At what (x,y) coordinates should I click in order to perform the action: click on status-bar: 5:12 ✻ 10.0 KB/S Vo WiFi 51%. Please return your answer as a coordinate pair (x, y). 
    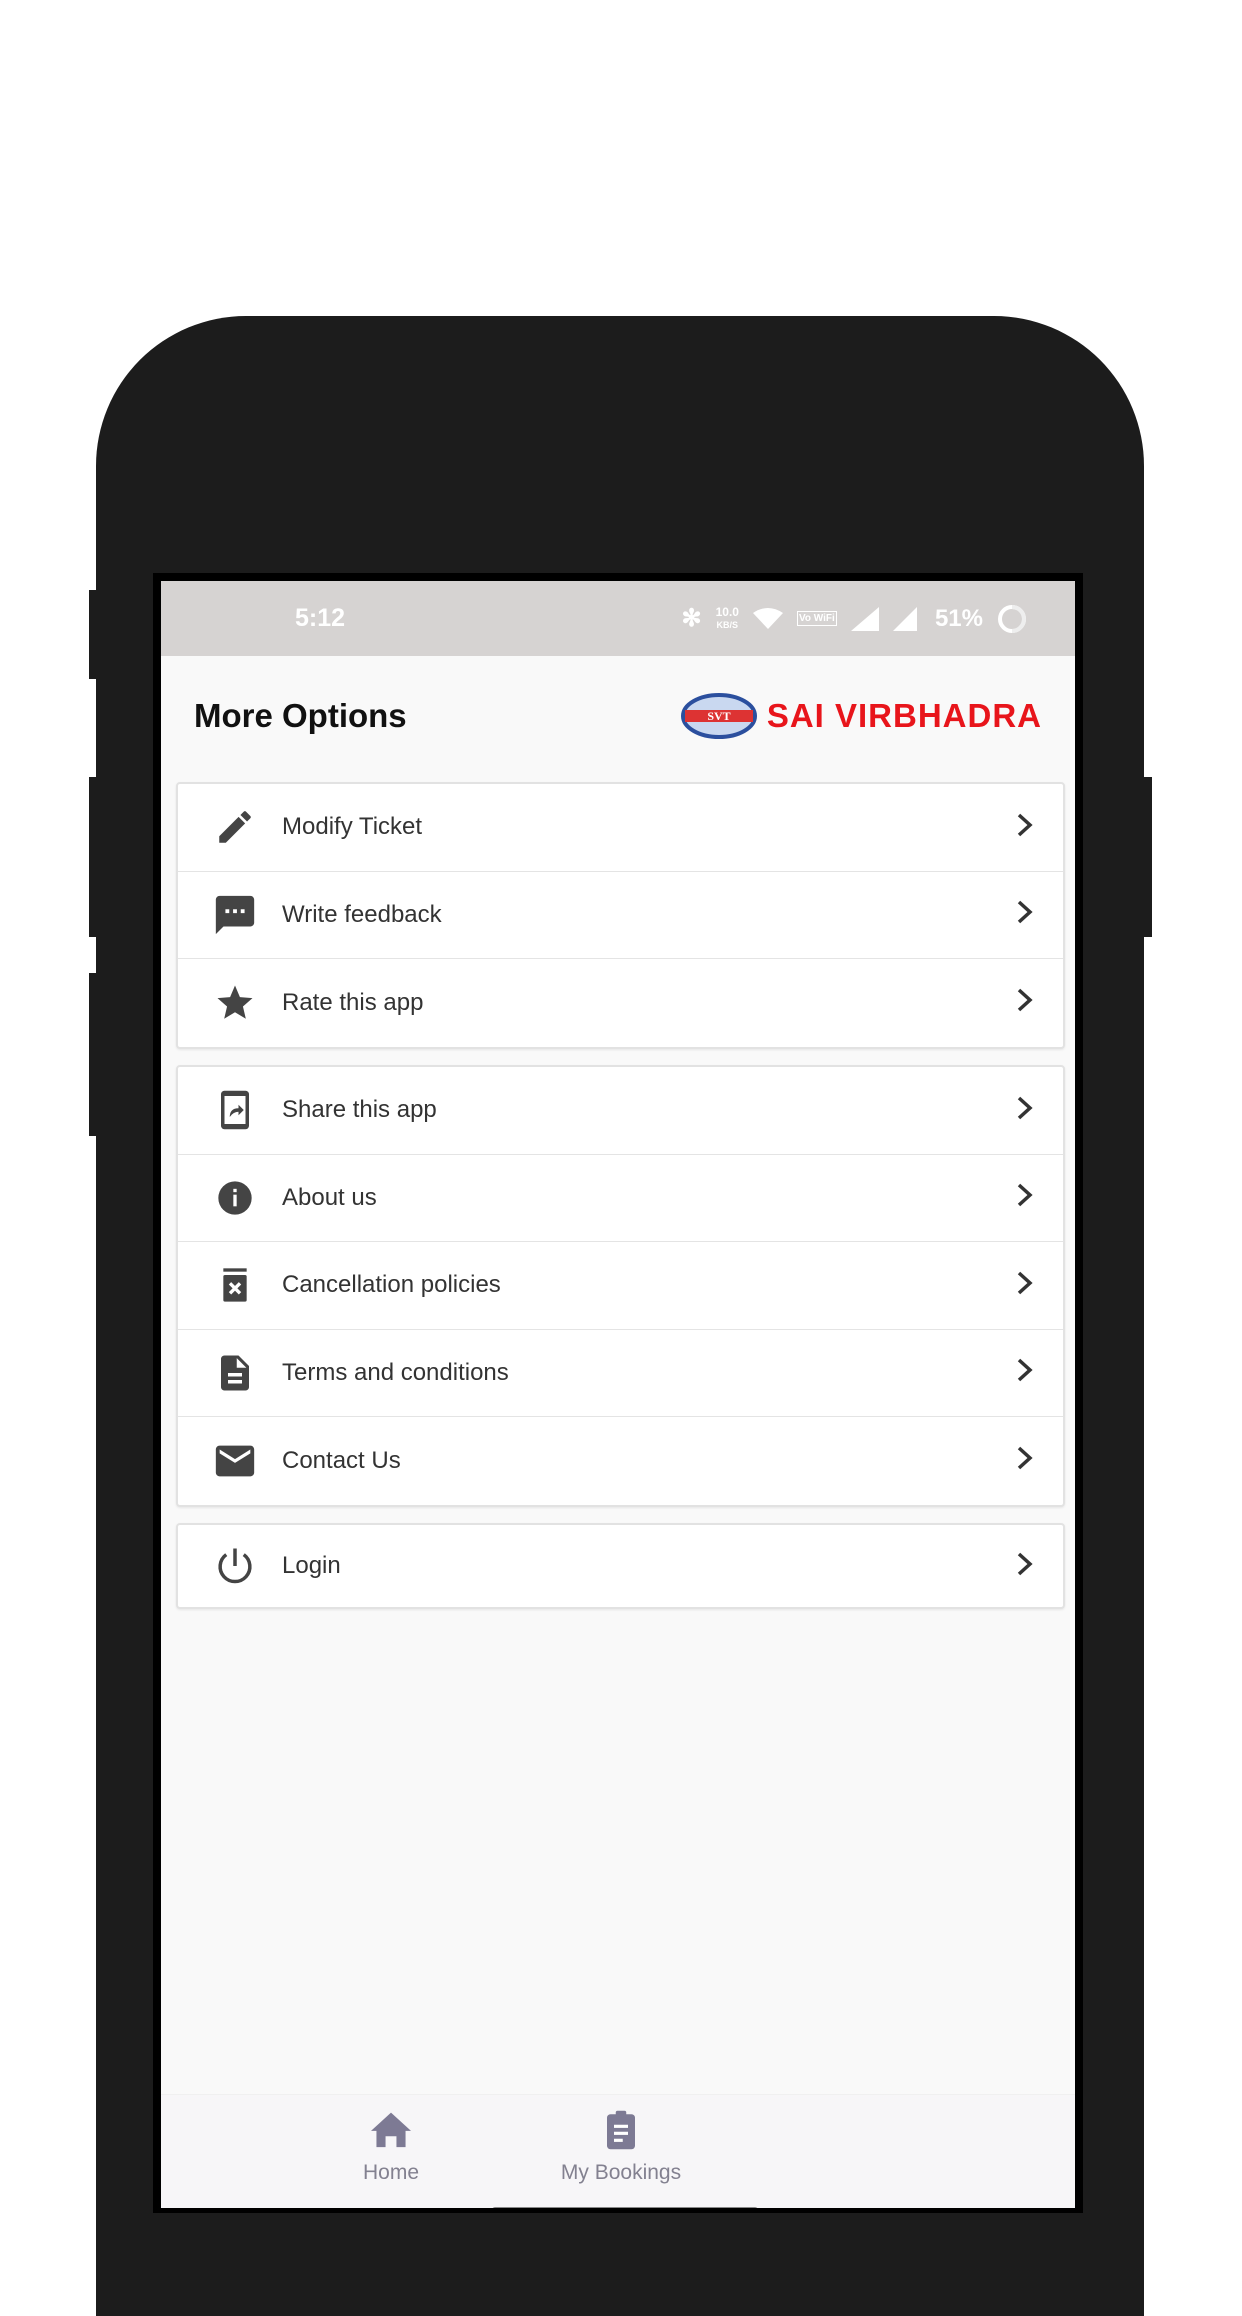
    Looking at the image, I should click on (618, 618).